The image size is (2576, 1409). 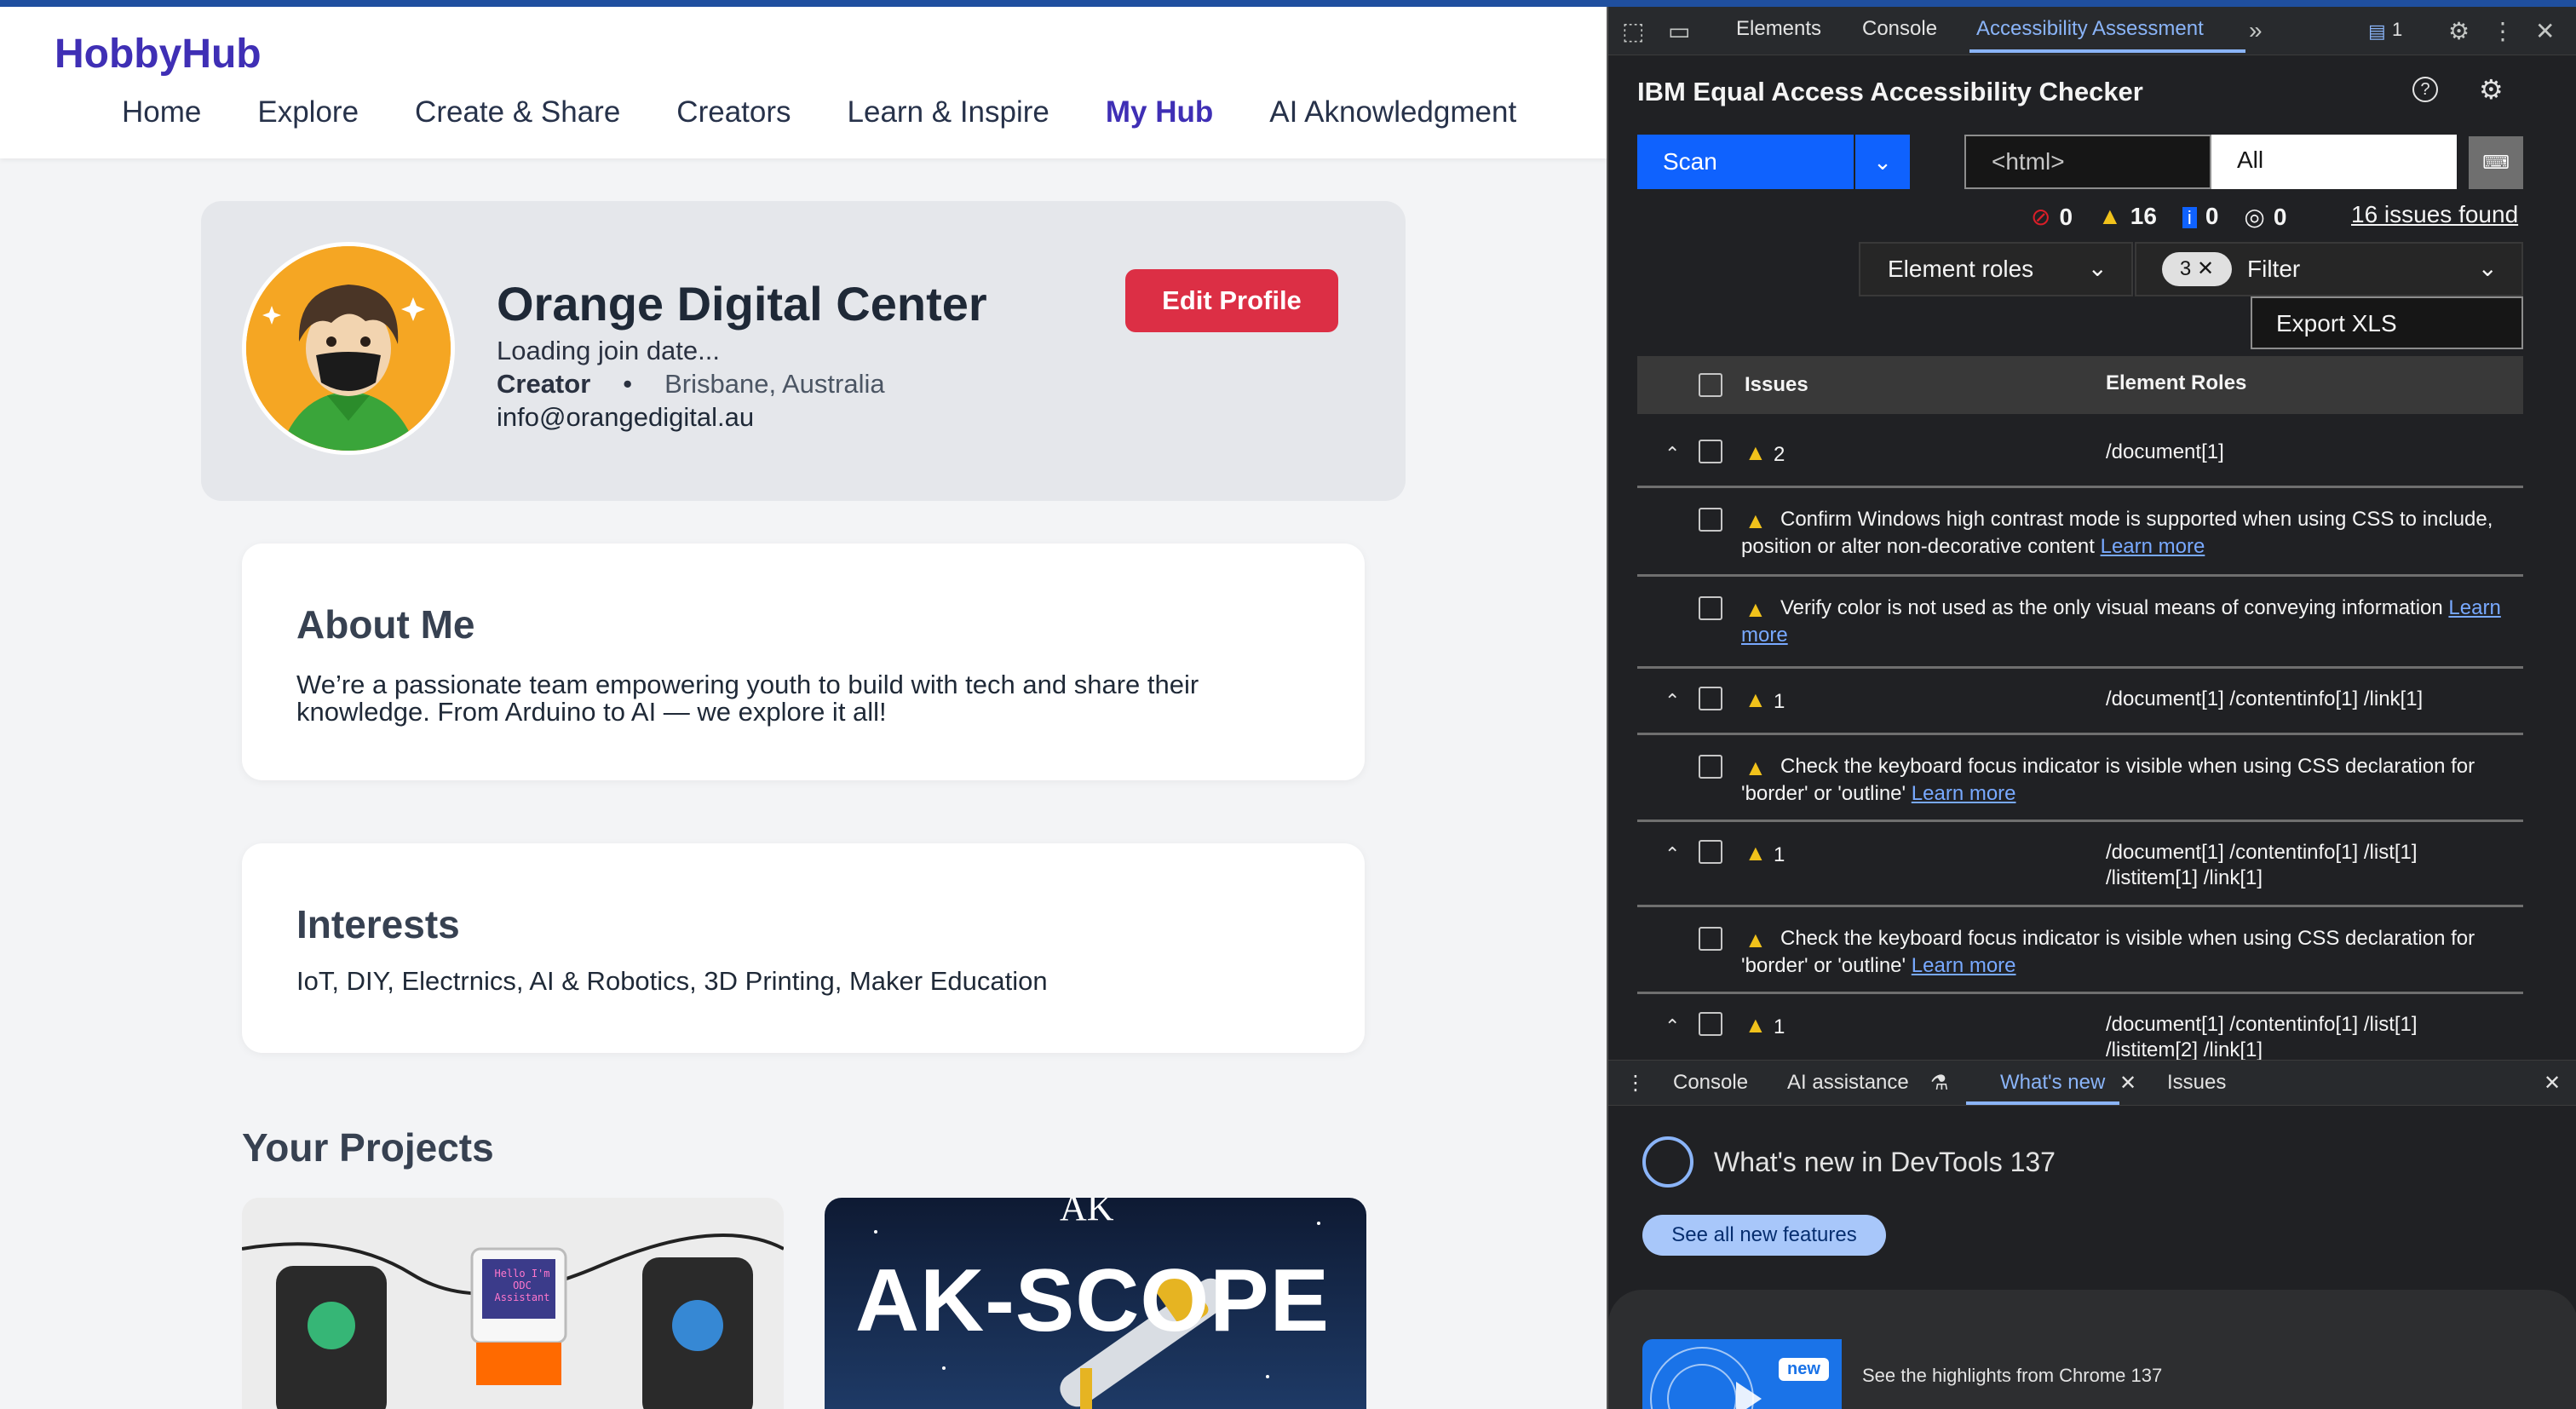 I want to click on scope-select-all: All, so click(x=2334, y=162).